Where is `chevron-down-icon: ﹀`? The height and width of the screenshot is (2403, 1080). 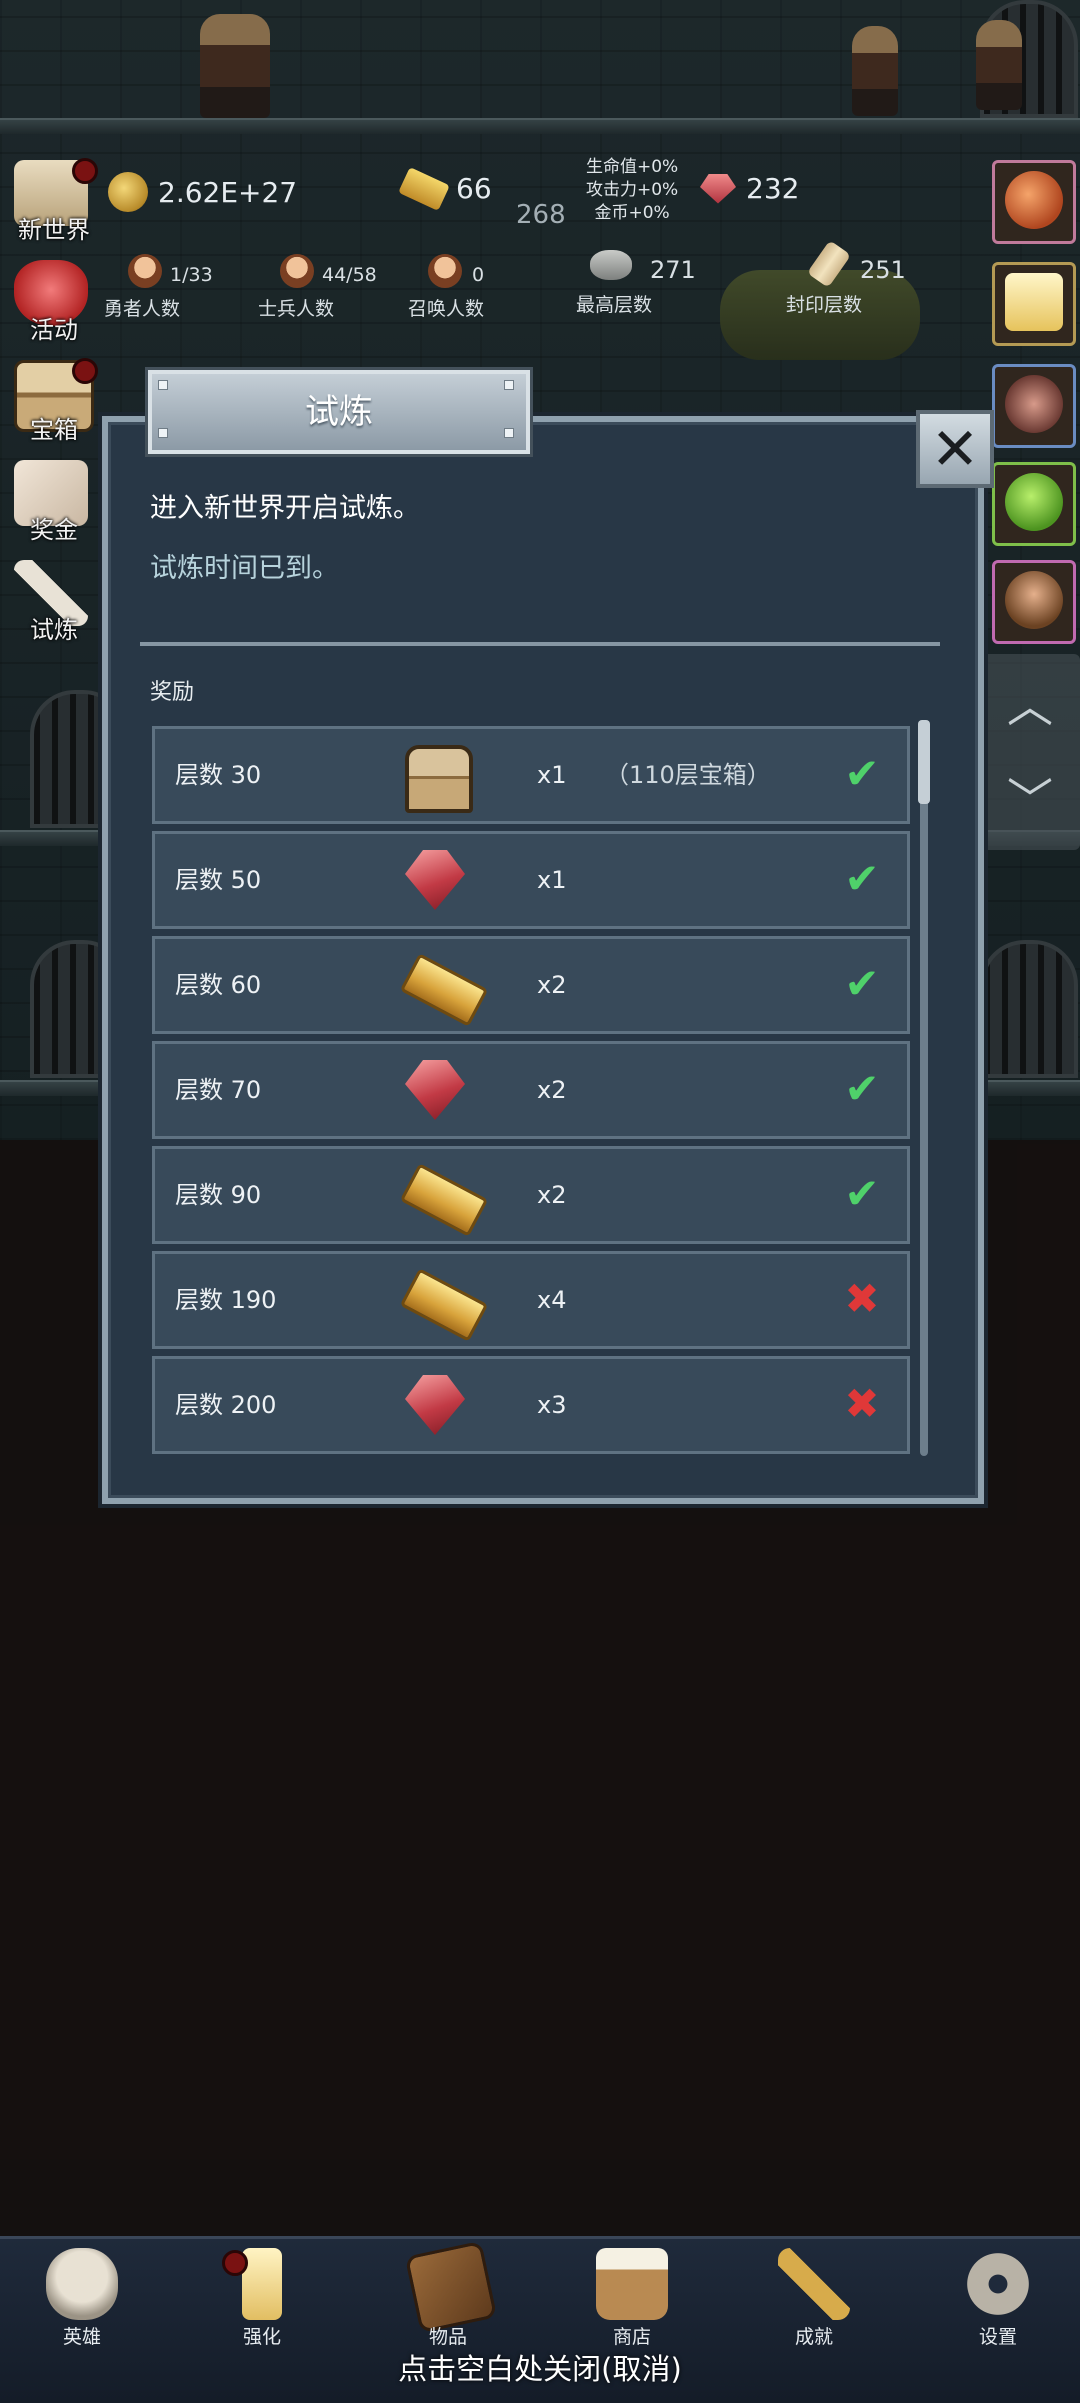
chevron-down-icon: ﹀ is located at coordinates (1030, 797).